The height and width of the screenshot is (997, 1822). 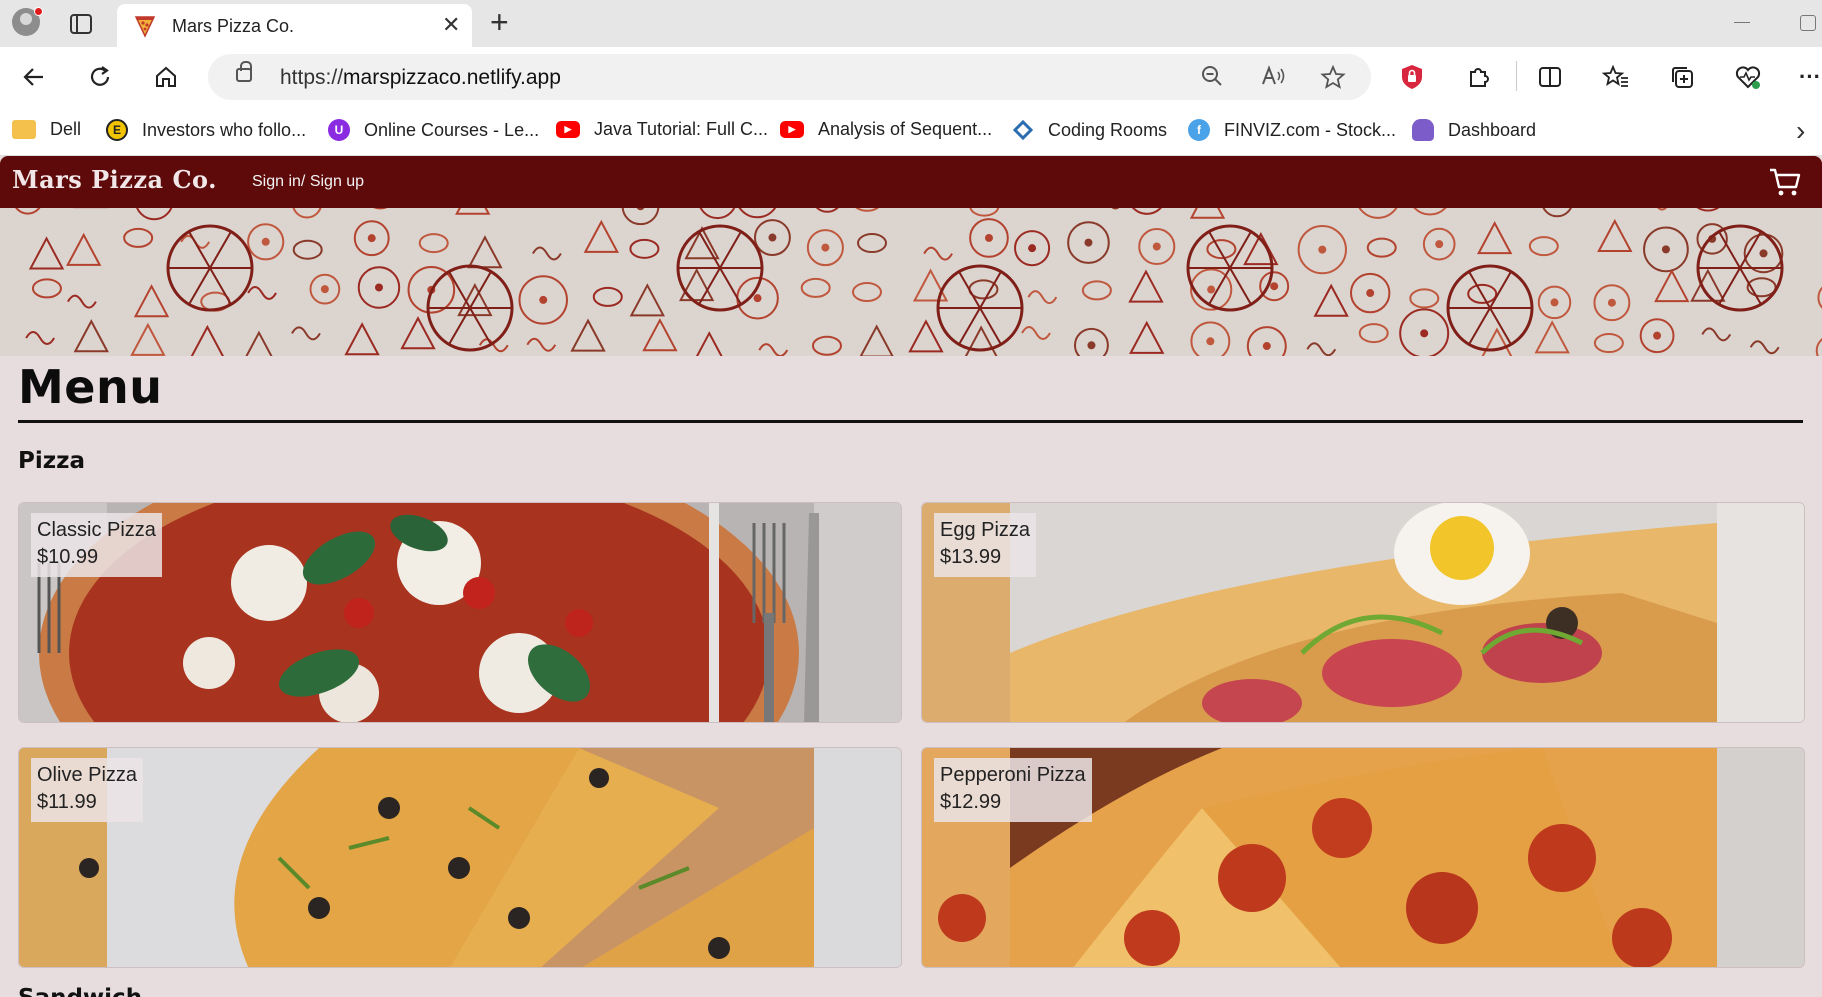 I want to click on menu-card-olive-pizza: Olive Pizza $11.99, so click(x=460, y=857).